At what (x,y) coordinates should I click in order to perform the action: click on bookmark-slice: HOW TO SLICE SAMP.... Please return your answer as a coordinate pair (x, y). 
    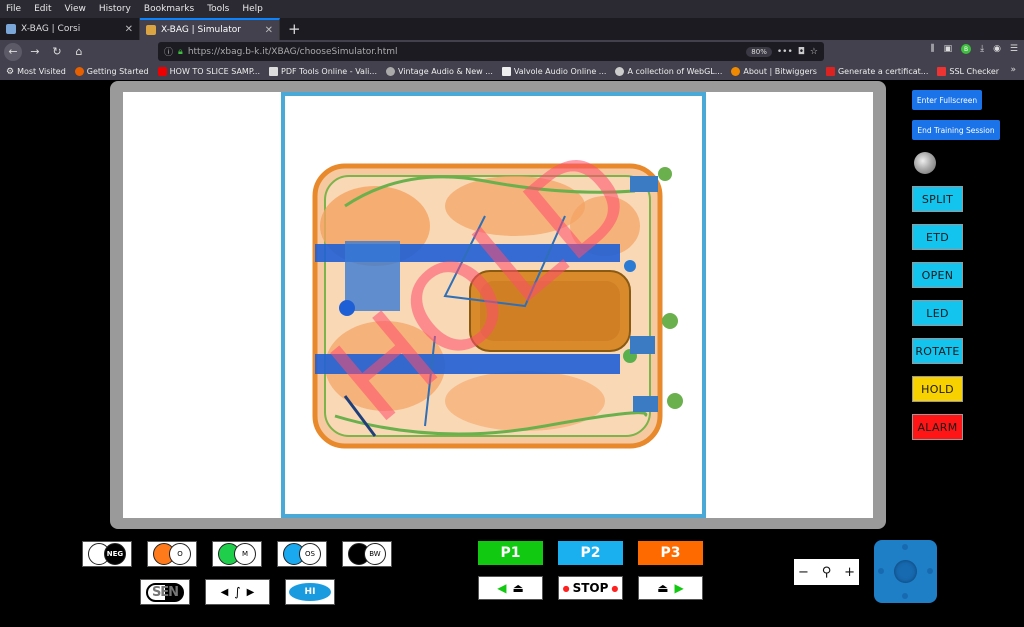
    Looking at the image, I should click on (208, 71).